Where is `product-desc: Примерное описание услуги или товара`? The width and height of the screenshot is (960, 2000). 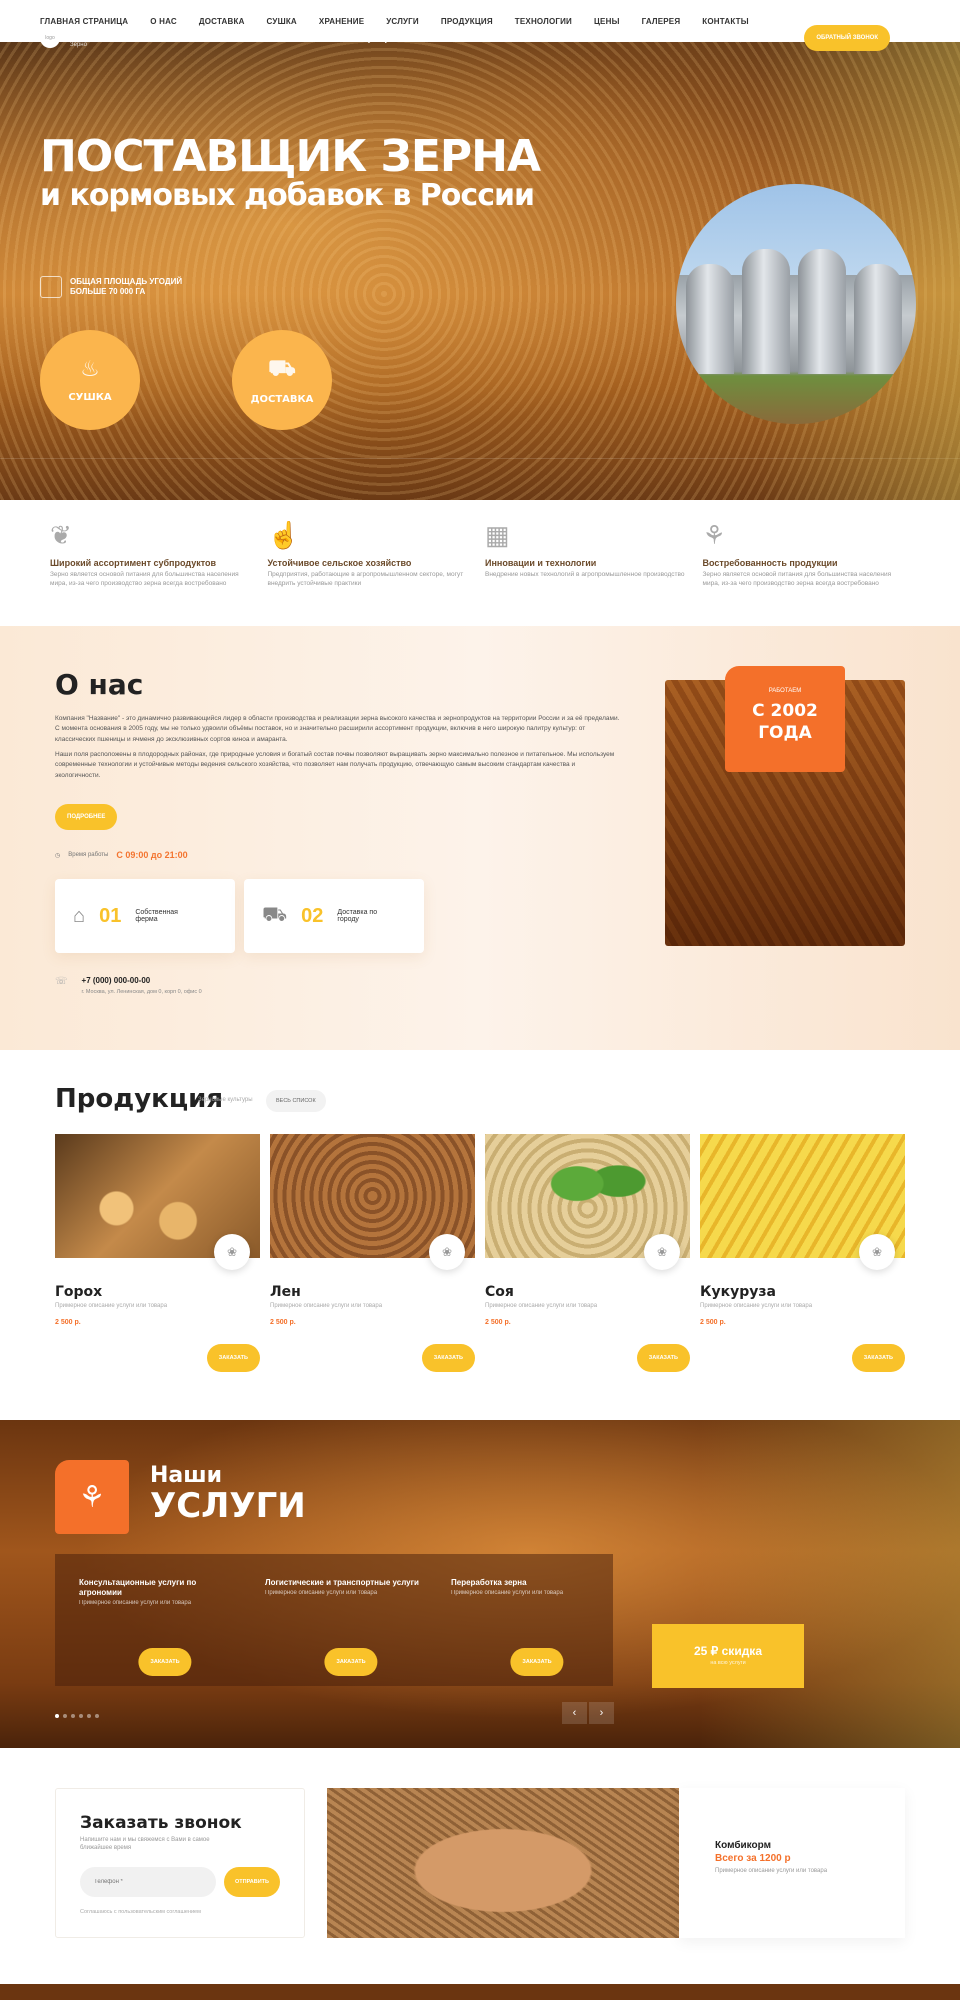 product-desc: Примерное описание услуги или товара is located at coordinates (326, 1306).